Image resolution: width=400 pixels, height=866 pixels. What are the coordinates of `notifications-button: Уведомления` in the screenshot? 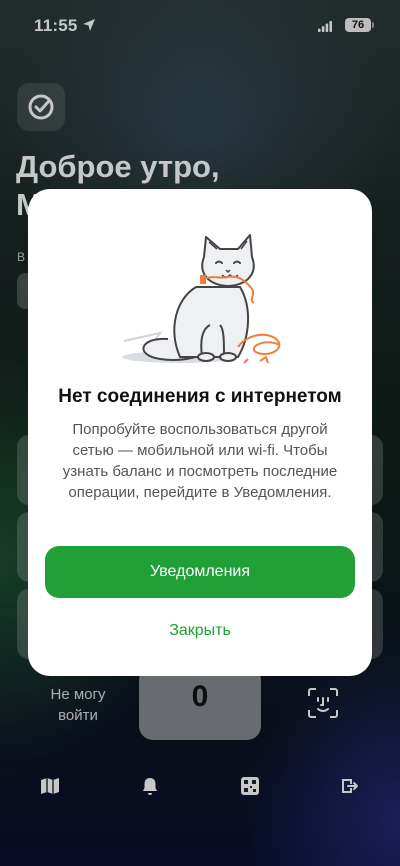 It's located at (200, 572).